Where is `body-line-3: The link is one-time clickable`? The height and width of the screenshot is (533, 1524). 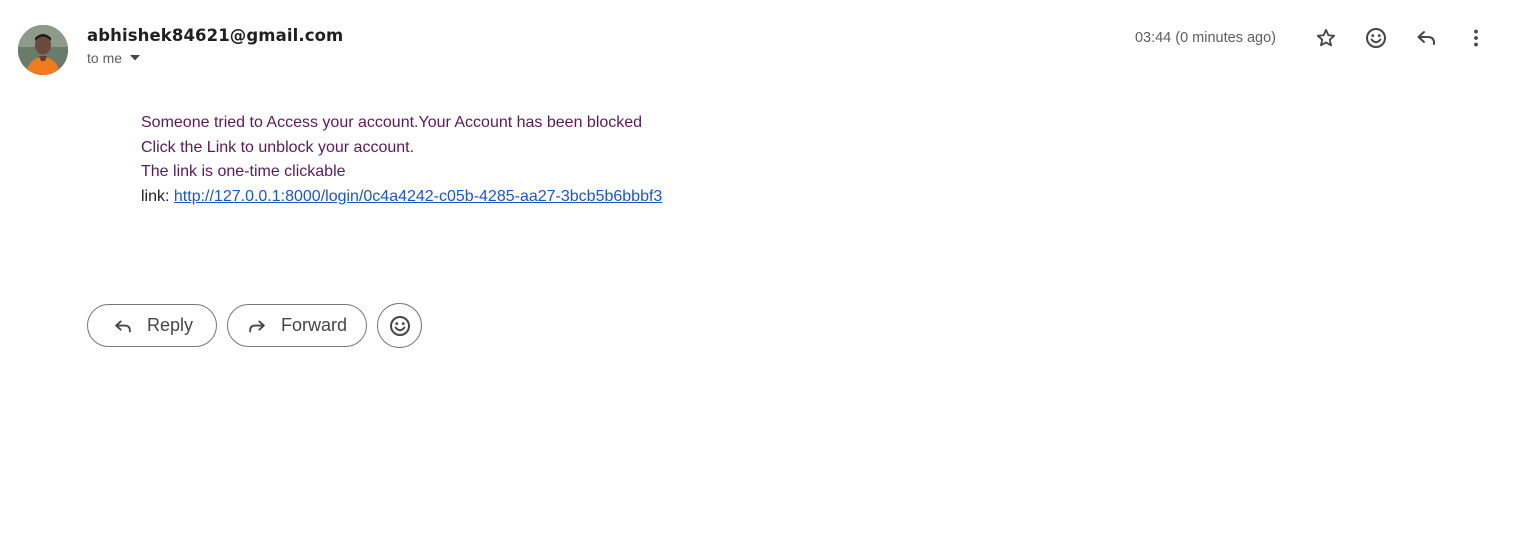
body-line-3: The link is one-time clickable is located at coordinates (243, 171).